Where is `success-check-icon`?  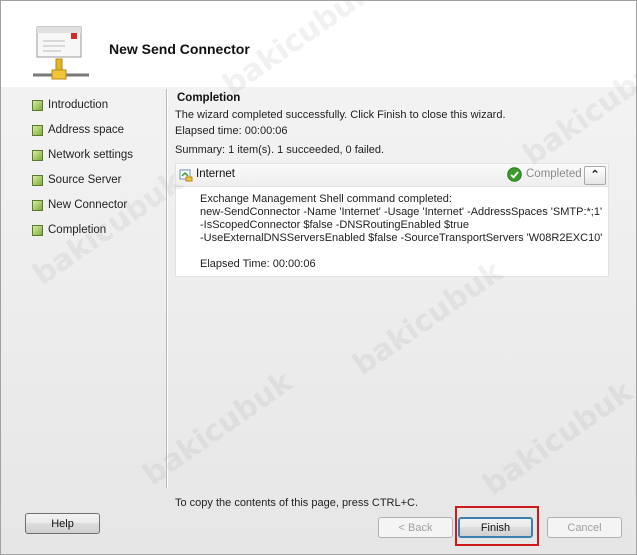 success-check-icon is located at coordinates (514, 174).